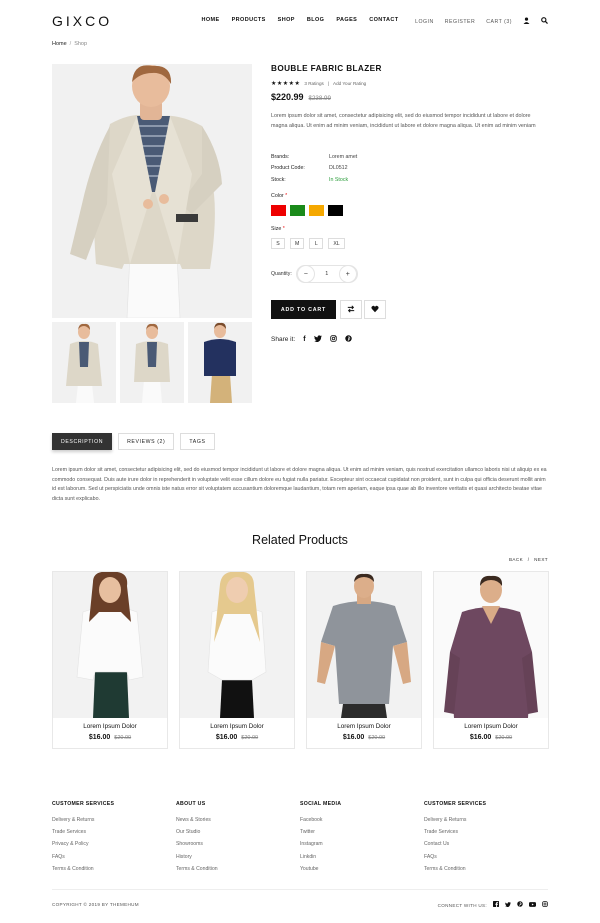 The height and width of the screenshot is (923, 600). I want to click on nav-home: HOME, so click(211, 20).